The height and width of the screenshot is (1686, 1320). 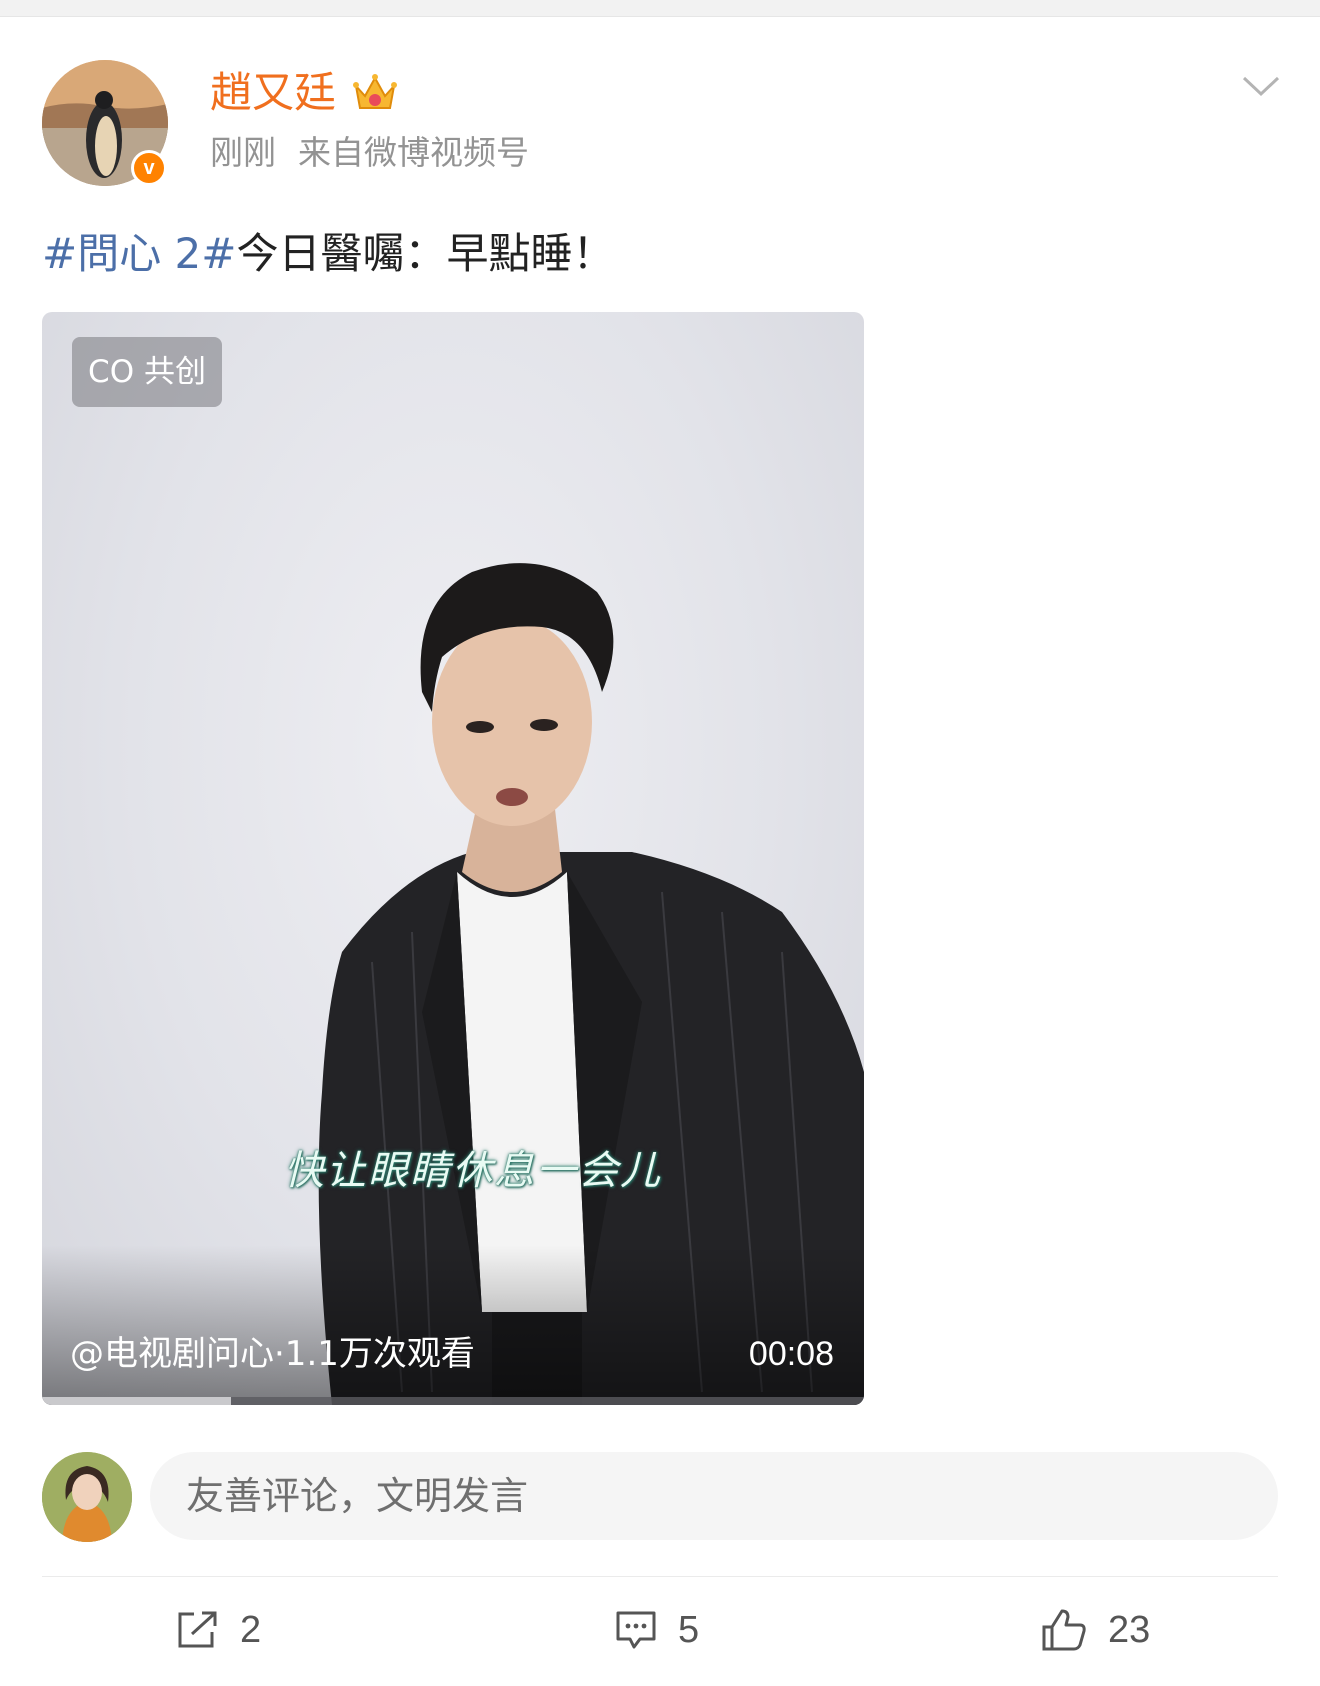 What do you see at coordinates (473, 1171) in the screenshot?
I see `video-subtitle: 快让眼睛休息一会儿` at bounding box center [473, 1171].